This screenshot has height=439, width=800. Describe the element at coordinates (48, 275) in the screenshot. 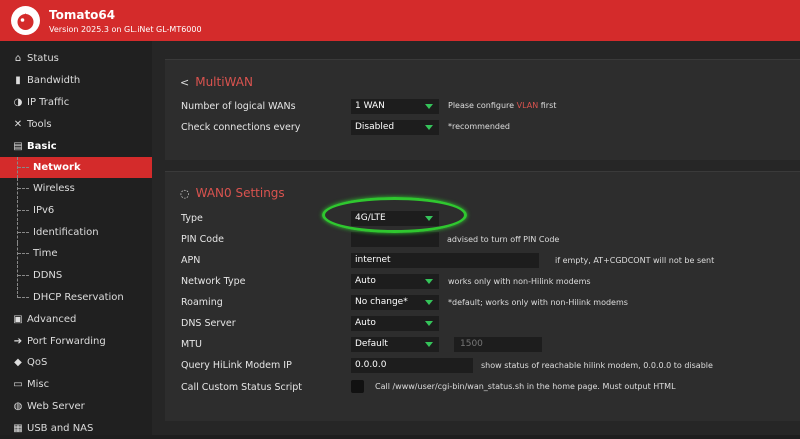

I see `sidebar-subitem-label: DDNS` at that location.